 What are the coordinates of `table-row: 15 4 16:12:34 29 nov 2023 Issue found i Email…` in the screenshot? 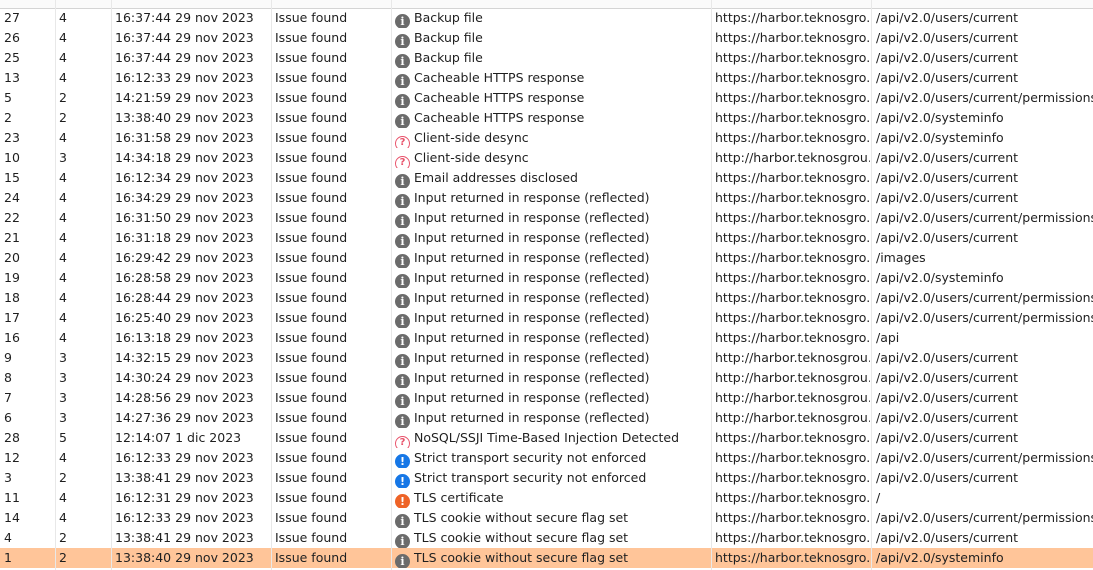 It's located at (546, 178).